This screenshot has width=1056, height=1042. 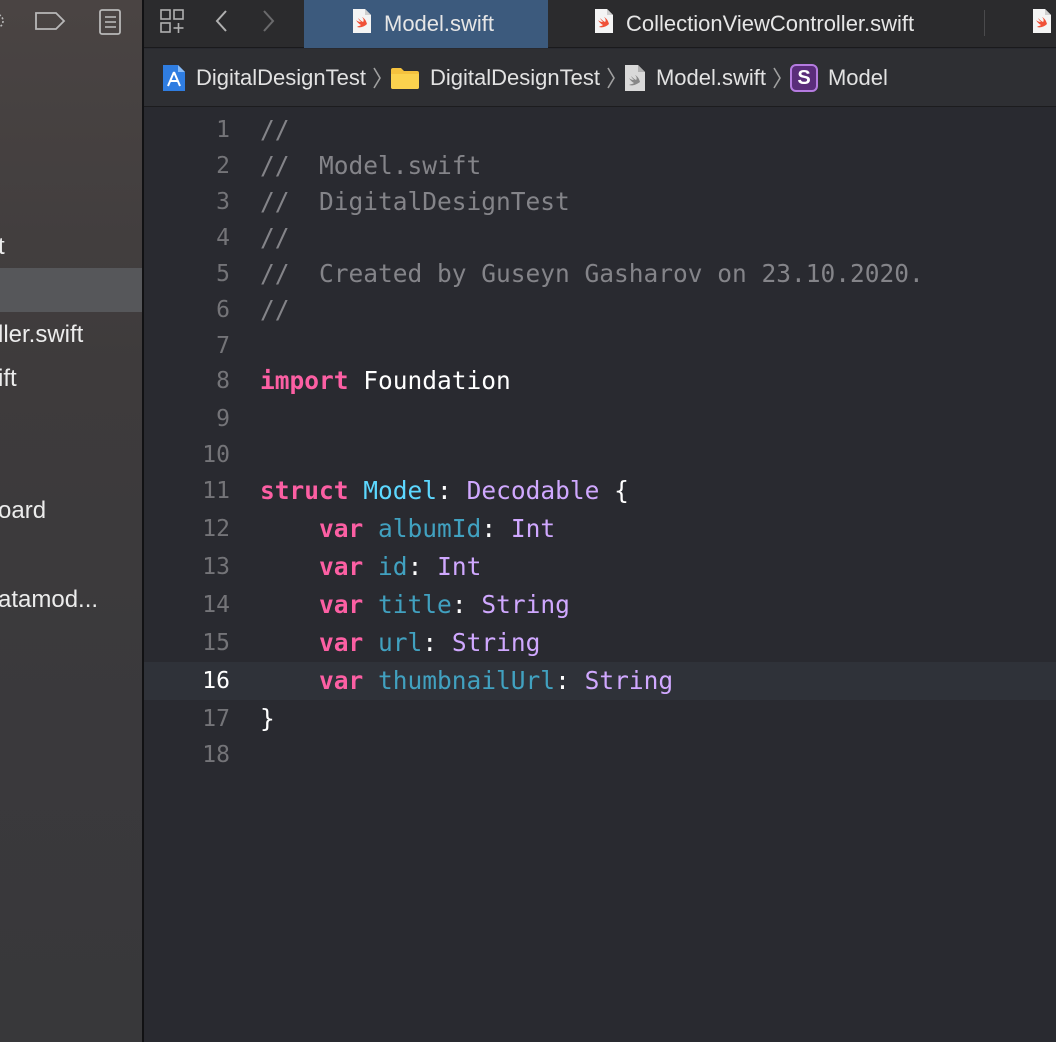 I want to click on code-line: 2 // Model.swift, so click(x=600, y=166).